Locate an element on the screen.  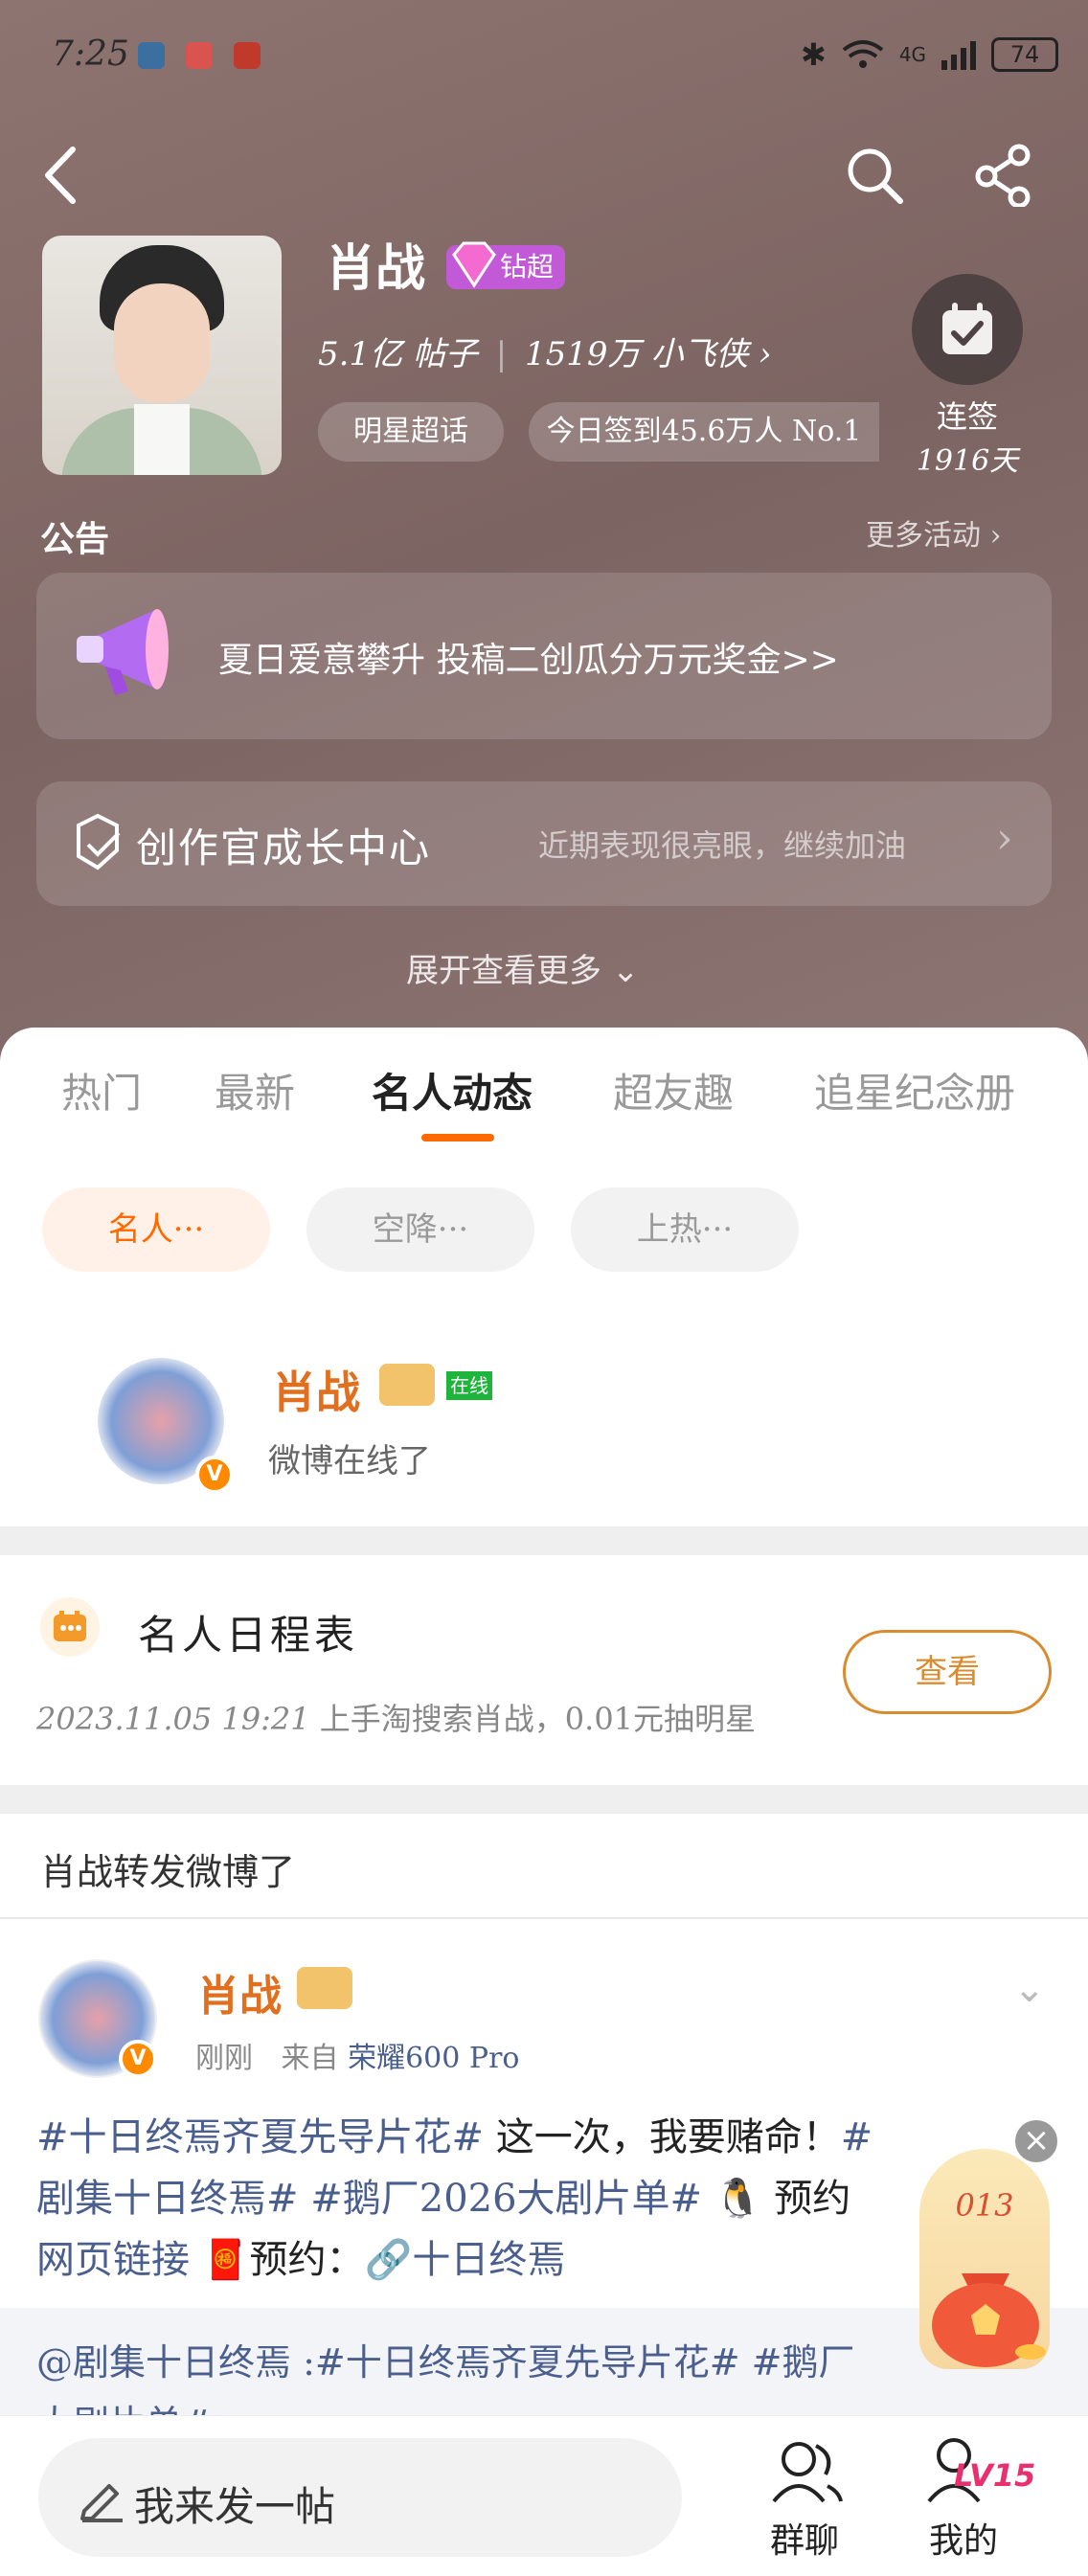
status-time: 7:25 is located at coordinates (90, 54).